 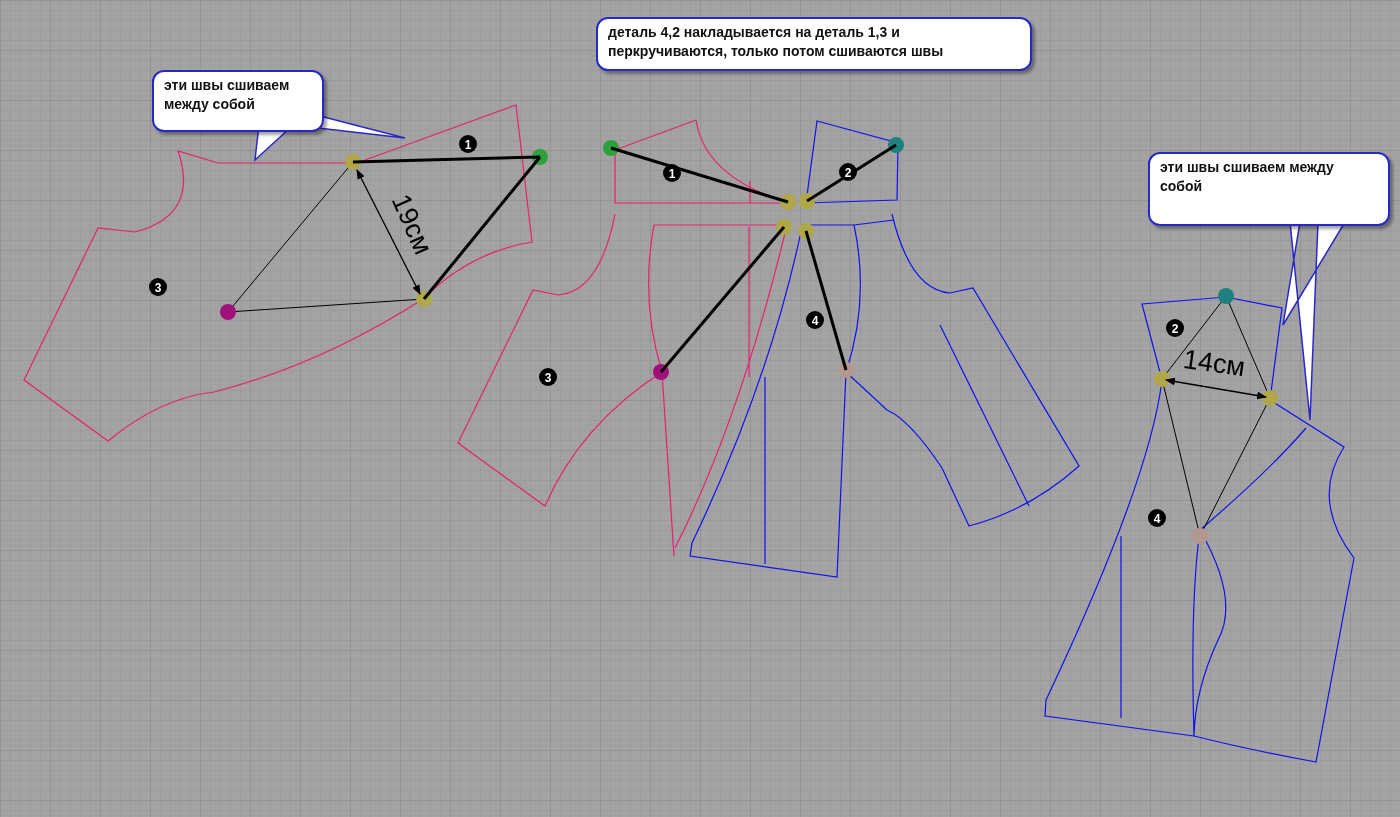 What do you see at coordinates (1214, 363) in the screenshot?
I see `dimension-label: 14см` at bounding box center [1214, 363].